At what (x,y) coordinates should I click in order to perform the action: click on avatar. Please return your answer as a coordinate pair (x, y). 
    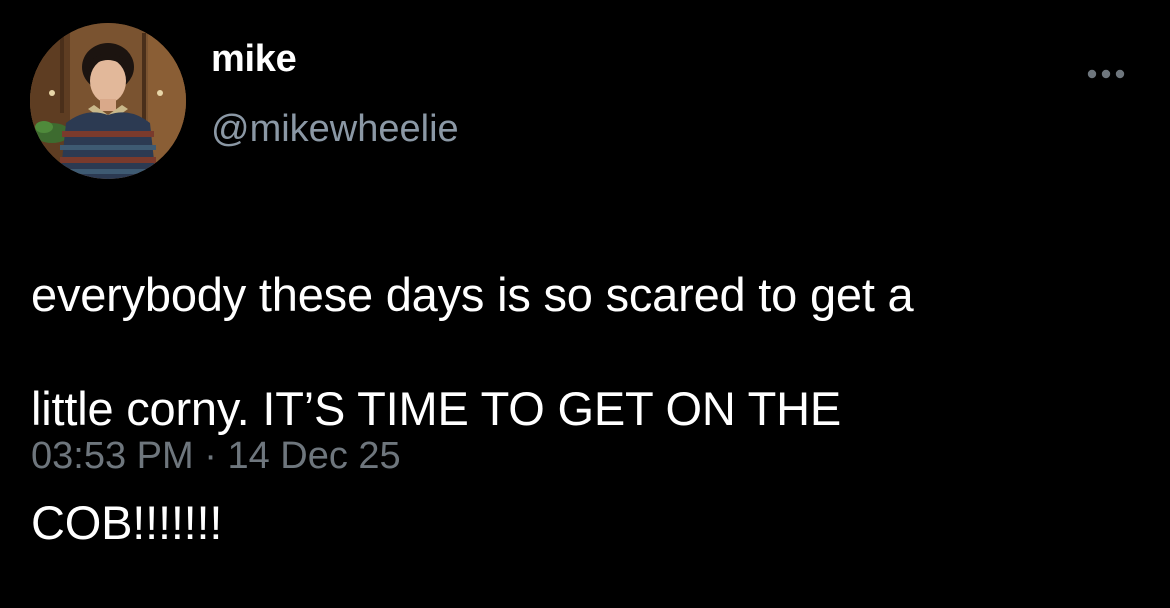
    Looking at the image, I should click on (108, 101).